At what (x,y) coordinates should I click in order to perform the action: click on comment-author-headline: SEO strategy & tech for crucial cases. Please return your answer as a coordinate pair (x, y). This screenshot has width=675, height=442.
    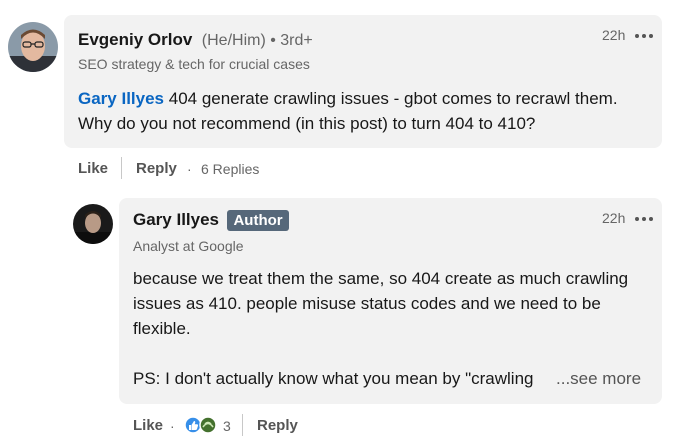
    Looking at the image, I should click on (194, 64).